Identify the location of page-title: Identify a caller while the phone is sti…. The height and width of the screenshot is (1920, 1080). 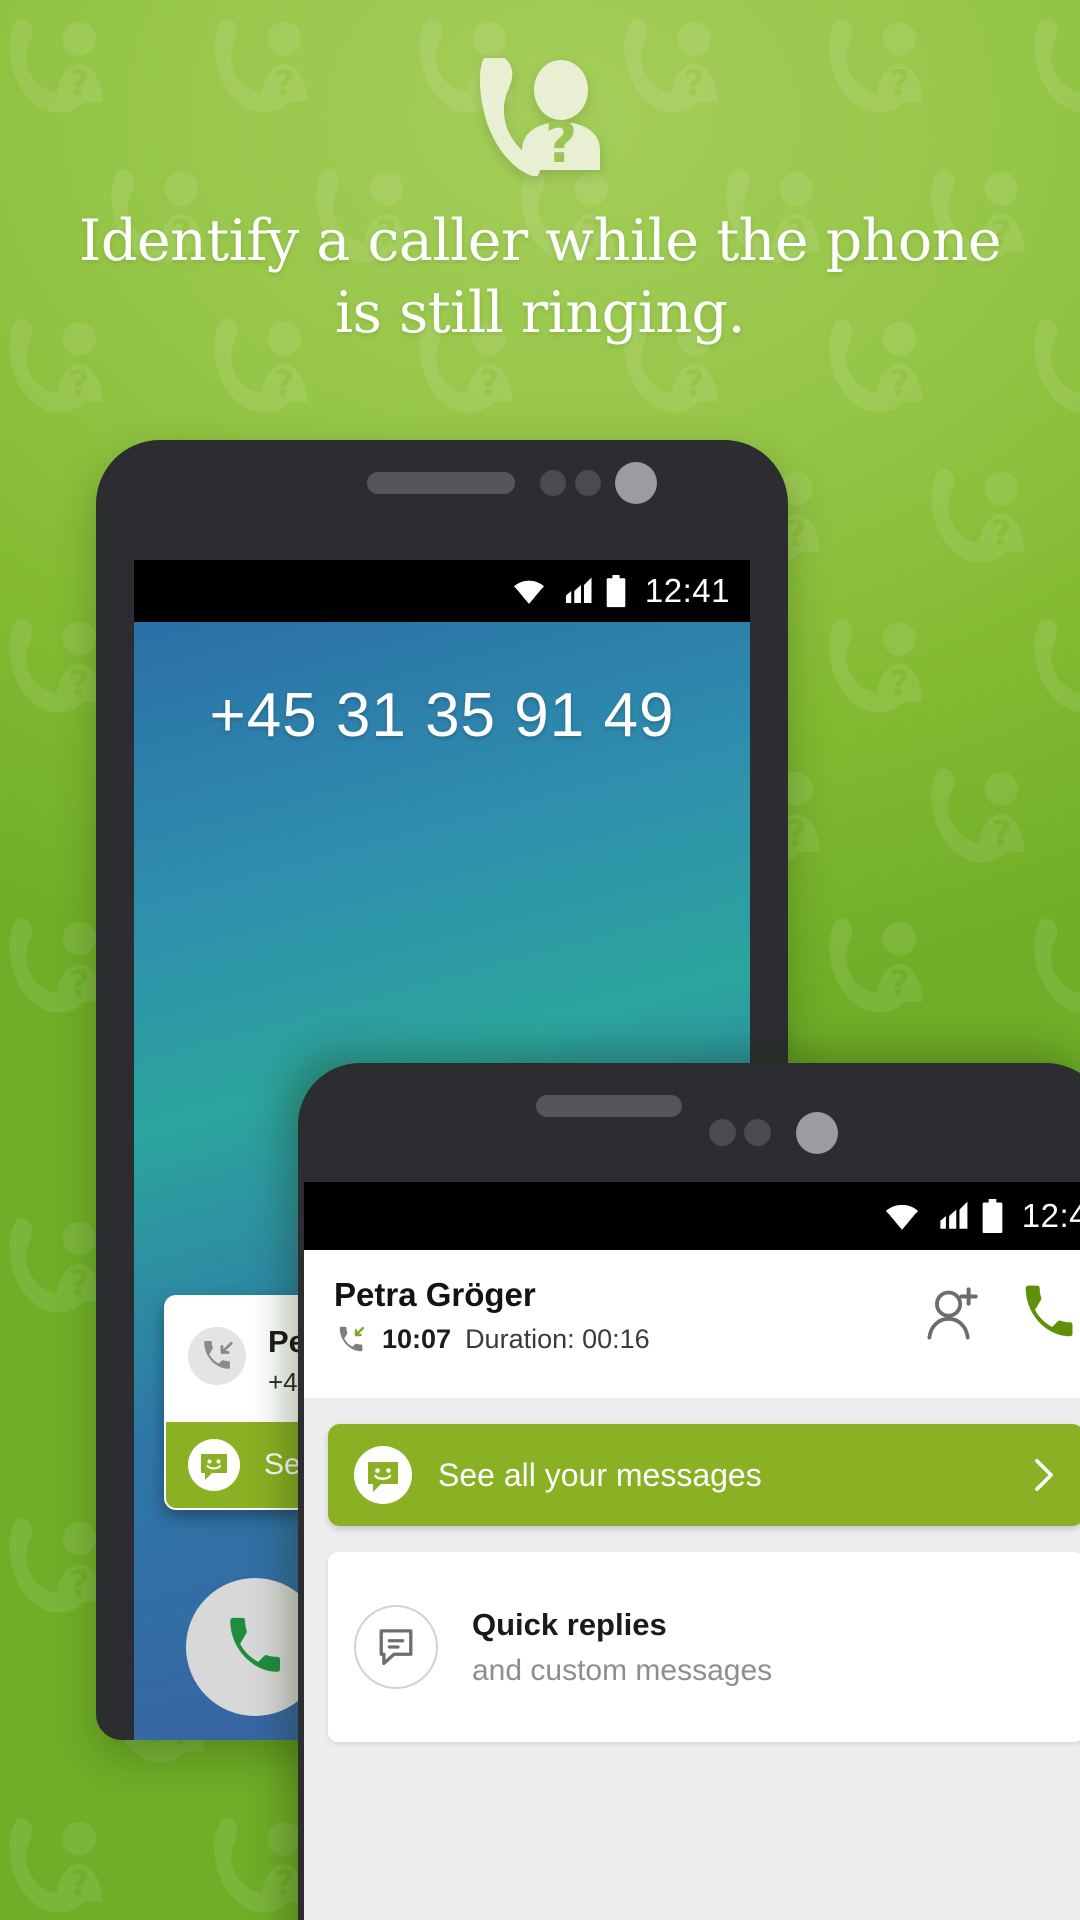
(540, 277).